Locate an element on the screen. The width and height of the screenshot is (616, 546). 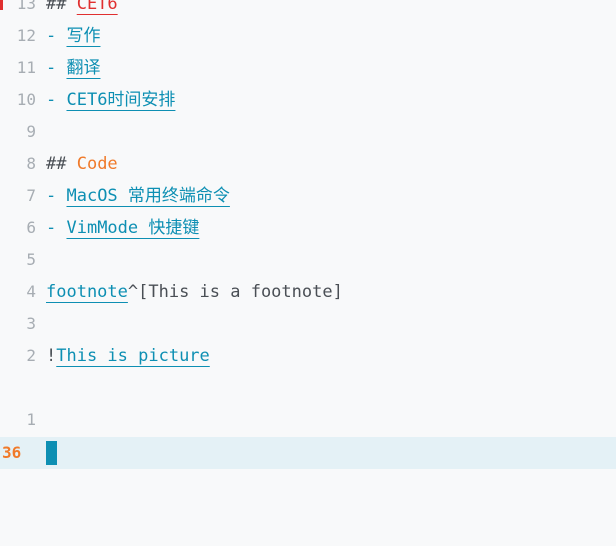
line-number: 6 is located at coordinates (31, 227).